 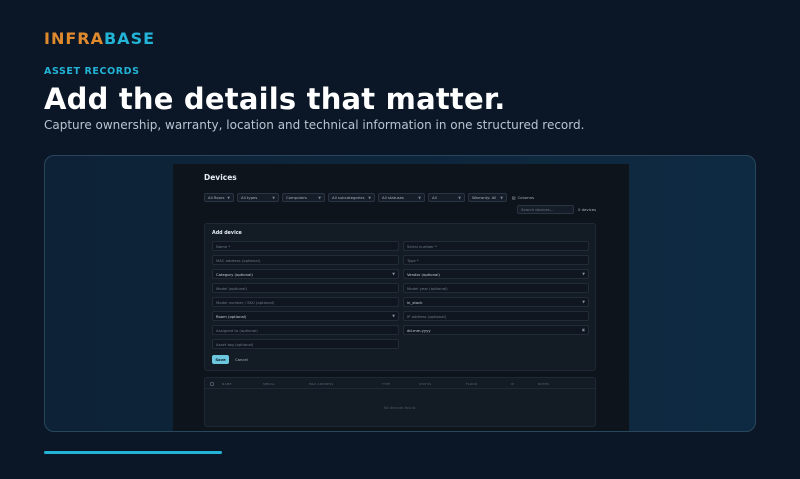 What do you see at coordinates (415, 302) in the screenshot?
I see `field-value: in_stock` at bounding box center [415, 302].